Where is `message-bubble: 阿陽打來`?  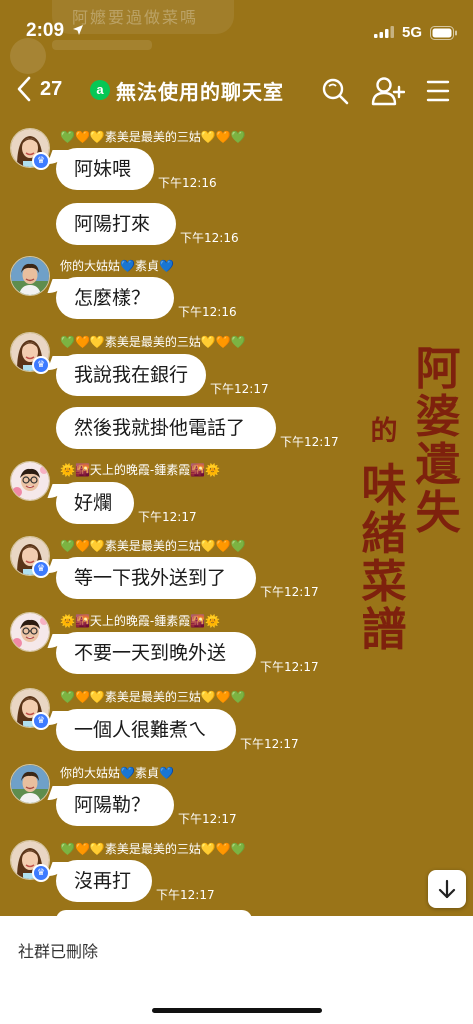
message-bubble: 阿陽打來 is located at coordinates (116, 224).